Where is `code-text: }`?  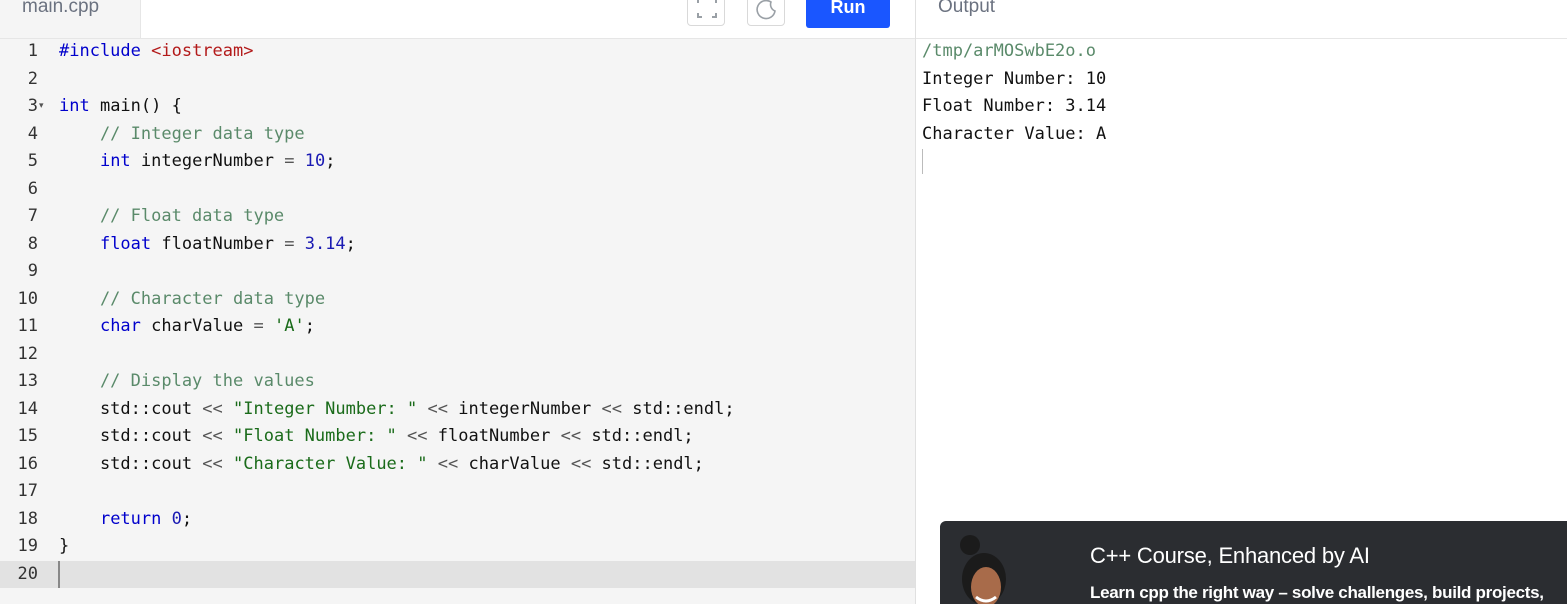 code-text: } is located at coordinates (64, 547).